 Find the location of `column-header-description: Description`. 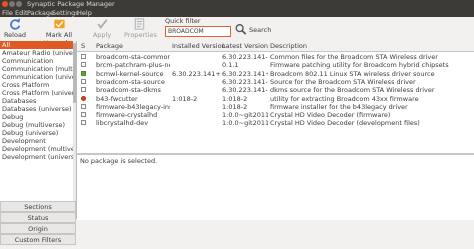

column-header-description: Description is located at coordinates (288, 46).